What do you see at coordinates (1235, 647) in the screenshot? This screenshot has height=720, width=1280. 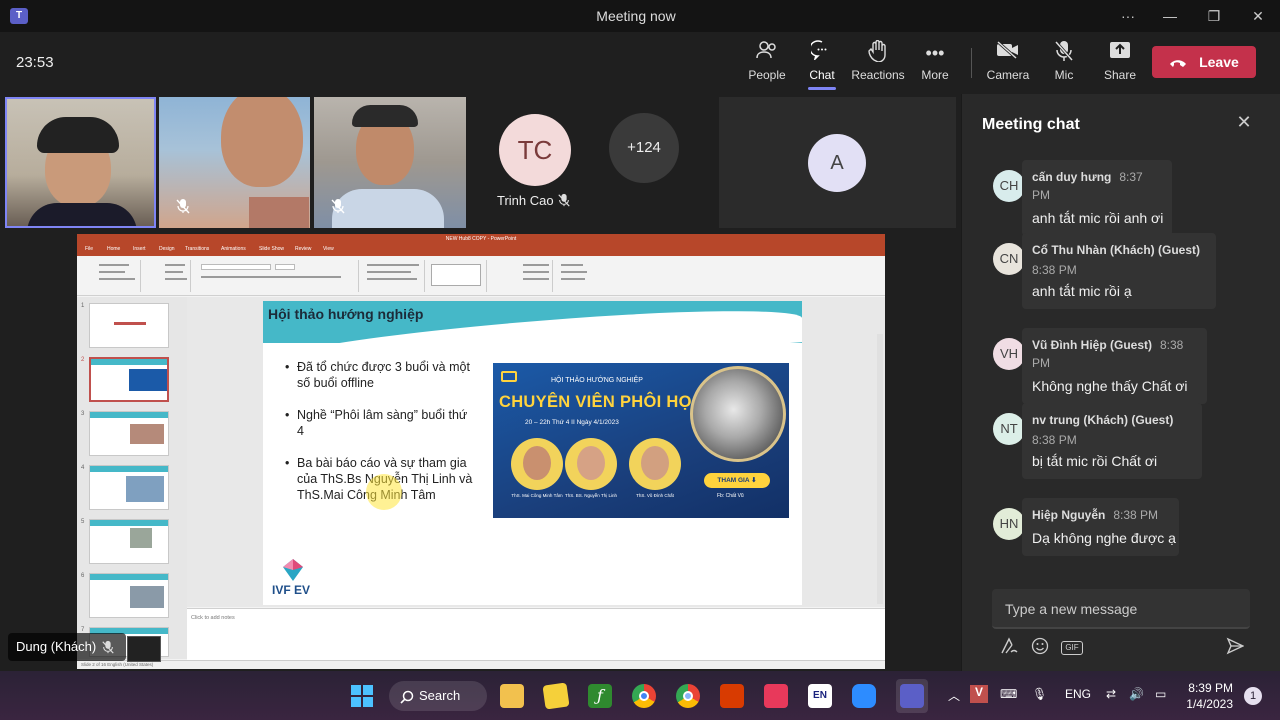 I see `send-icon` at bounding box center [1235, 647].